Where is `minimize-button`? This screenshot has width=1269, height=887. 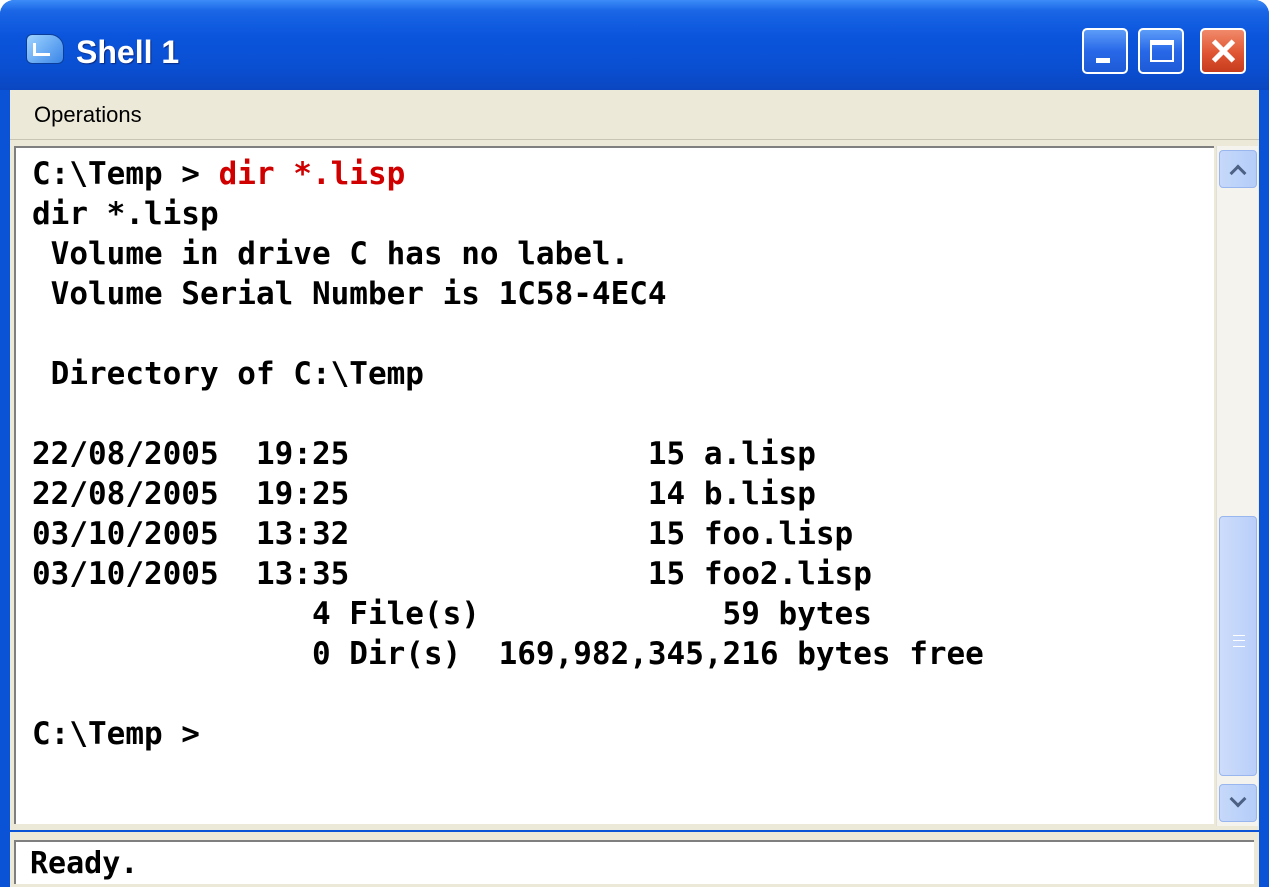 minimize-button is located at coordinates (1105, 51).